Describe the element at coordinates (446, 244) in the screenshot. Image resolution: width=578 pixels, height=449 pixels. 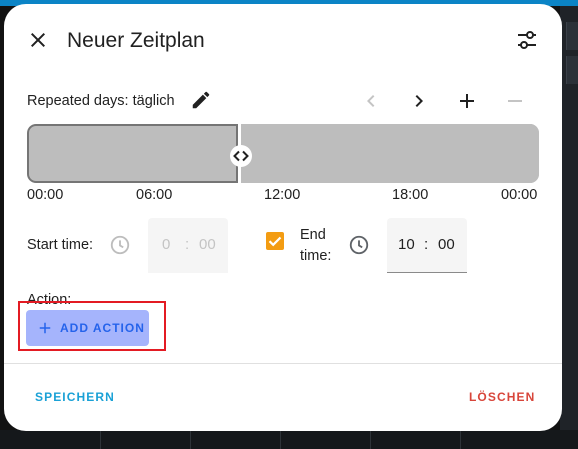
I see `end-minutes: 00` at that location.